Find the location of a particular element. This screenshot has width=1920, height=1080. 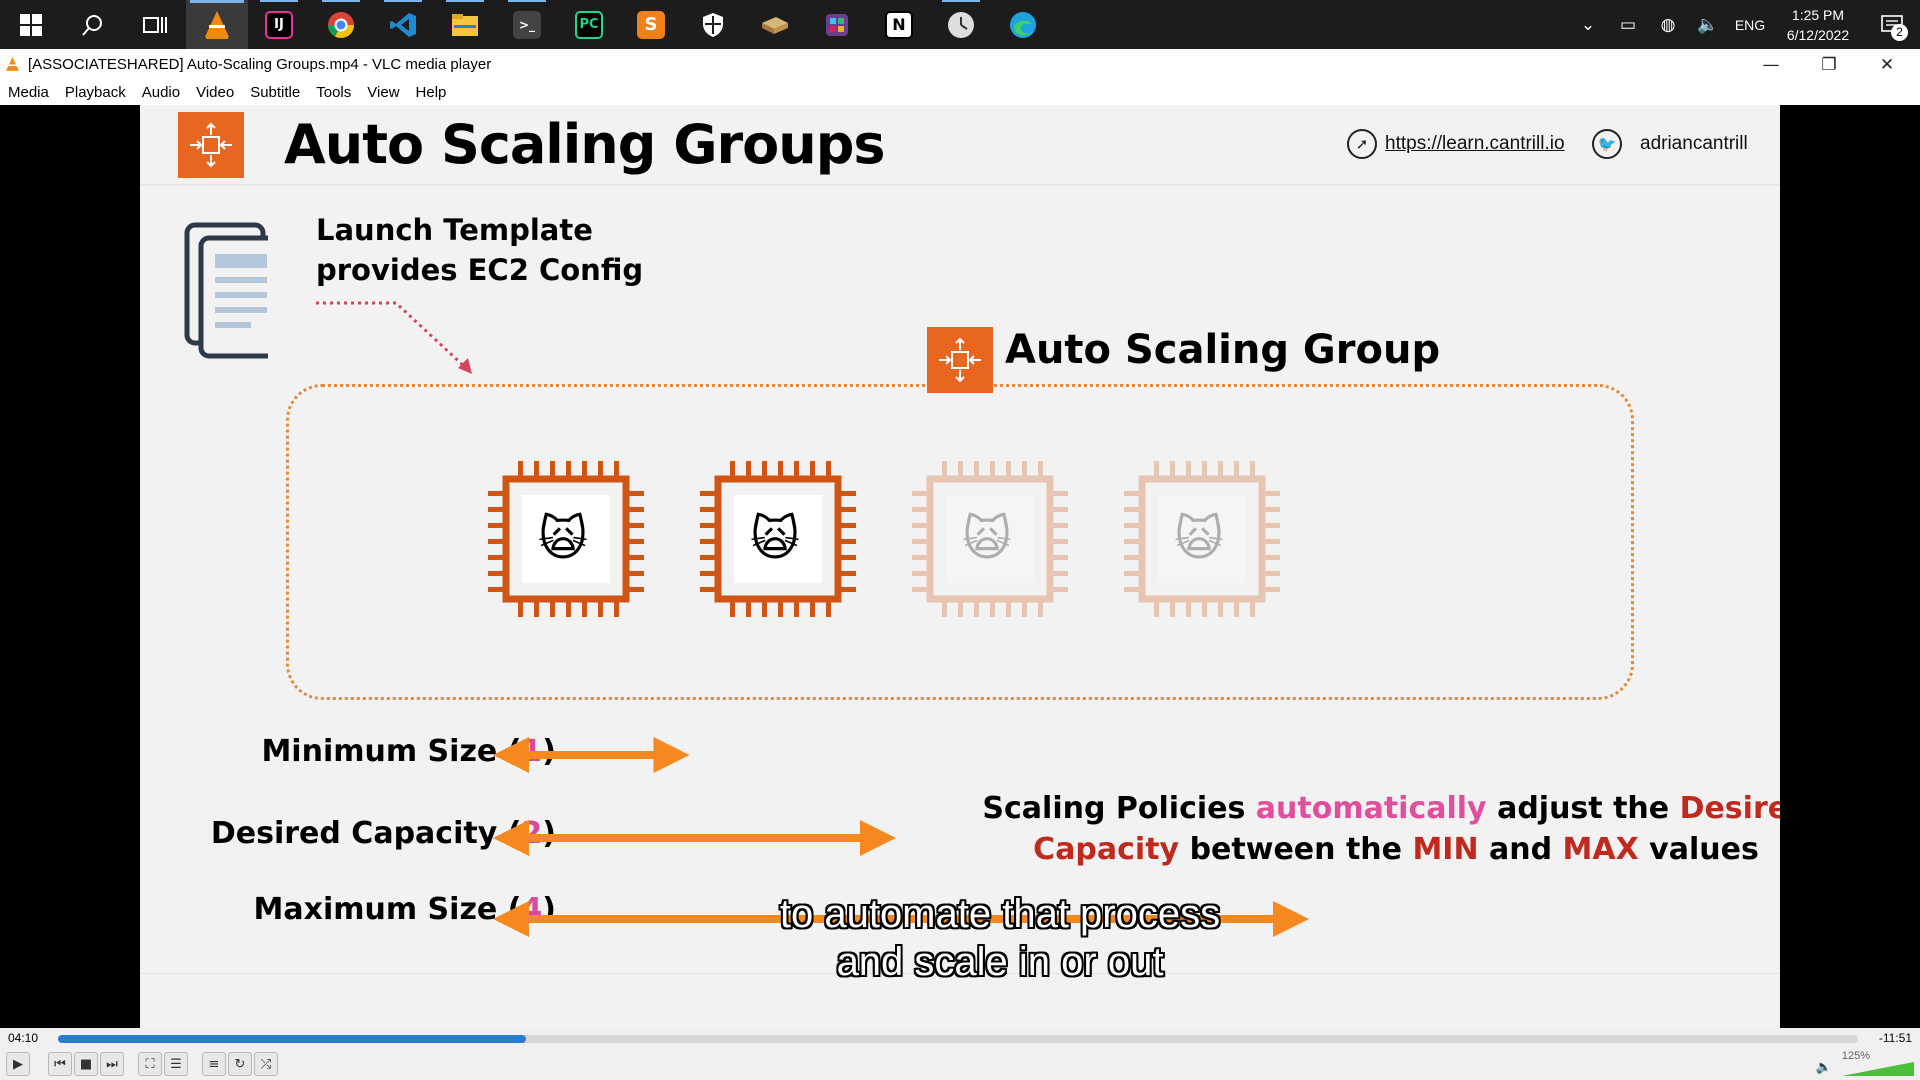

notion-icon: N is located at coordinates (899, 24).